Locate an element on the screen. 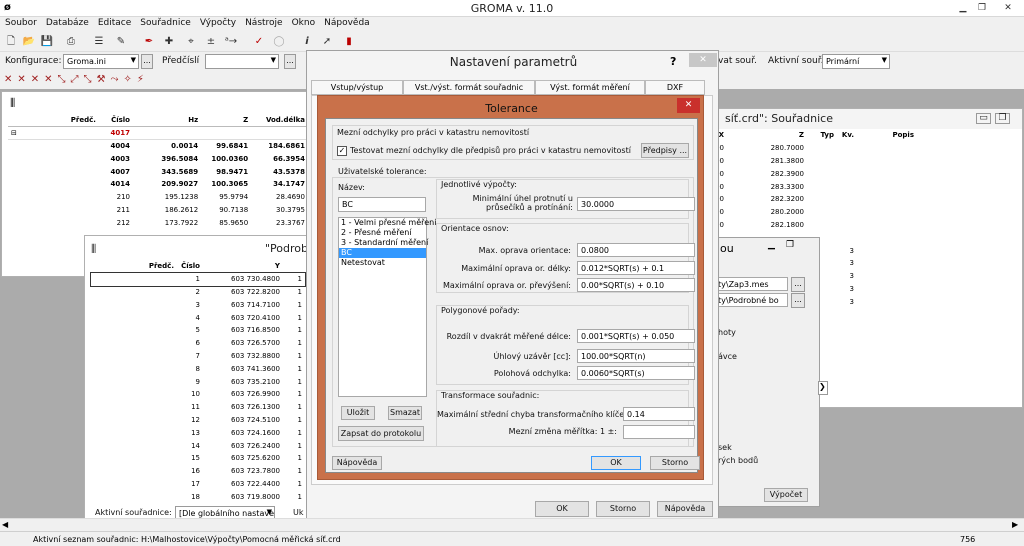 Image resolution: width=1024 pixels, height=546 pixels. params-cancel-button: Storno is located at coordinates (623, 509).